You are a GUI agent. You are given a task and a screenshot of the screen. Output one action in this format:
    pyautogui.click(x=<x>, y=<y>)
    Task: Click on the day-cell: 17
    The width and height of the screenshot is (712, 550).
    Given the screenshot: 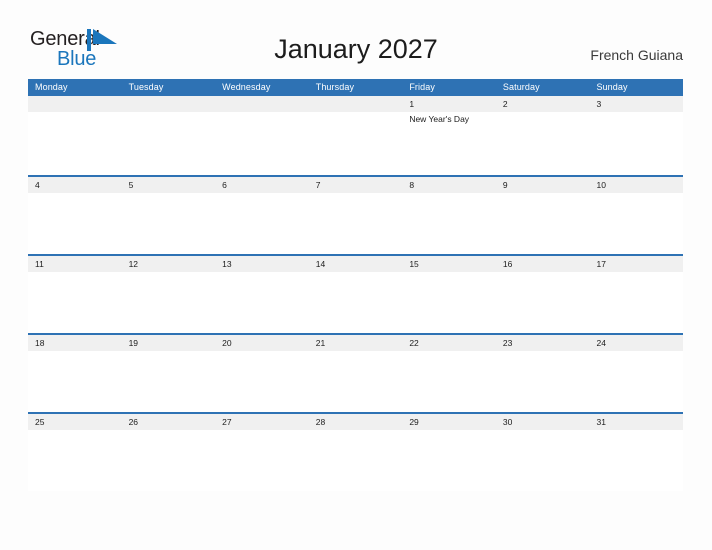 What is the action you would take?
    pyautogui.click(x=636, y=294)
    